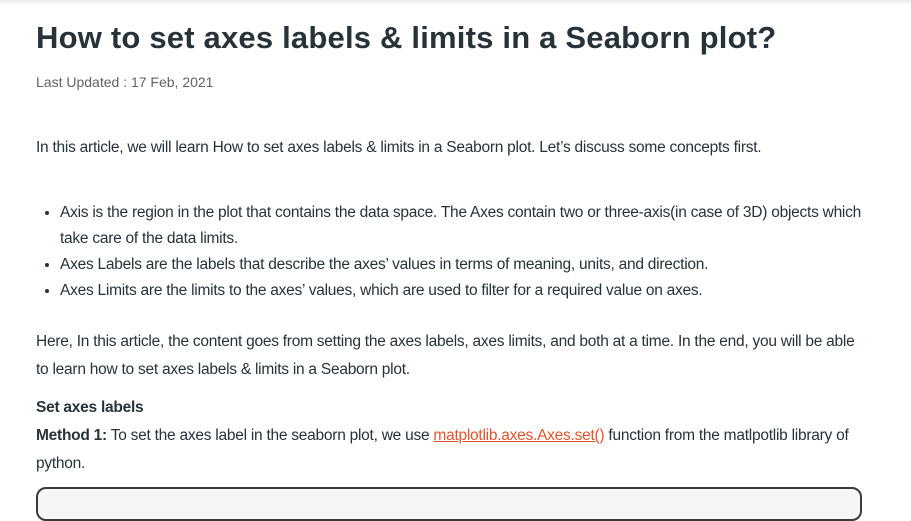  I want to click on top-shadow, so click(455, 3).